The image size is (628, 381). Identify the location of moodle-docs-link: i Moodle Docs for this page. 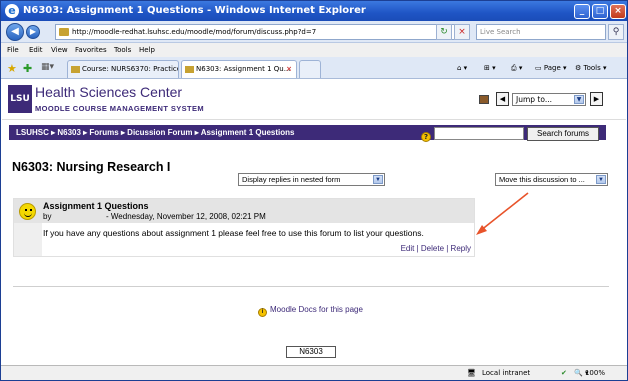
(310, 311).